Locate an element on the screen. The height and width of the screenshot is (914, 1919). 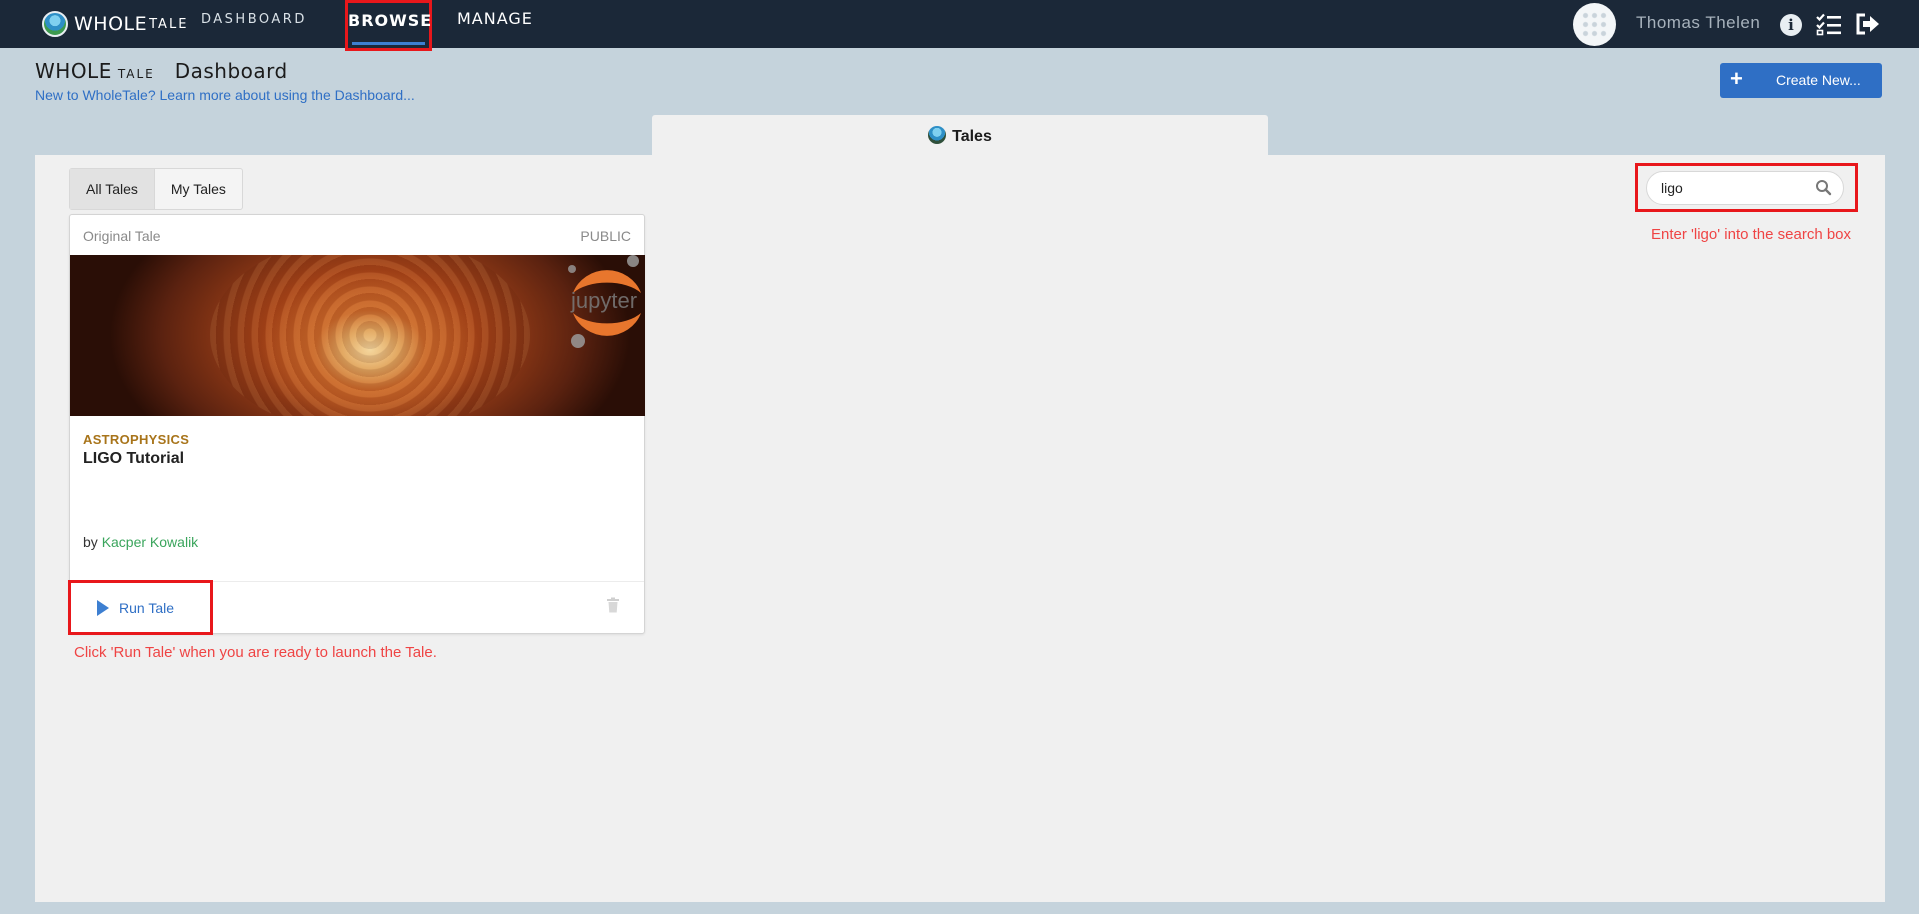
tasks-icon is located at coordinates (1828, 24).